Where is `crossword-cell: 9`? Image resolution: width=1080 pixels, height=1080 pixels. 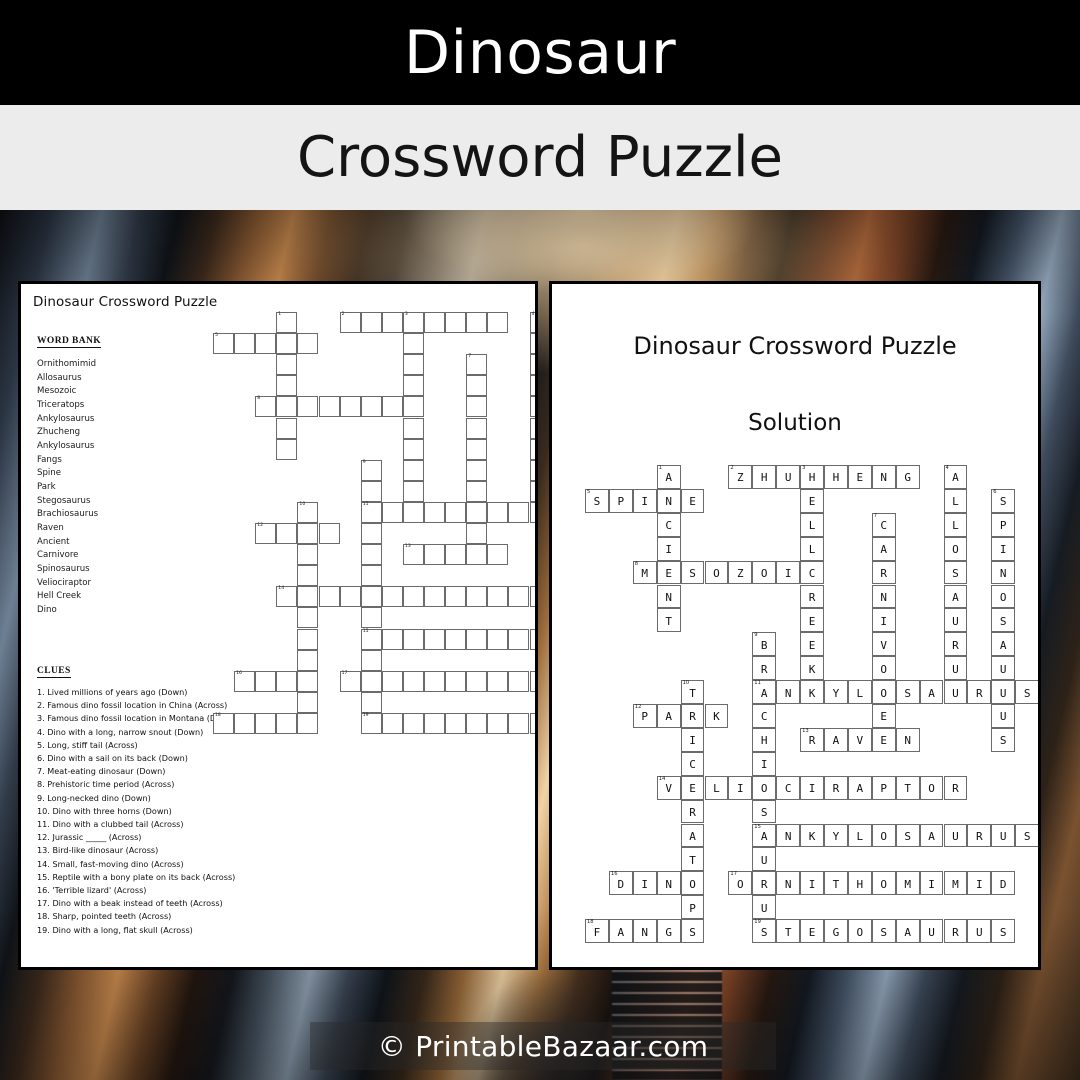
crossword-cell: 9 is located at coordinates (371, 470).